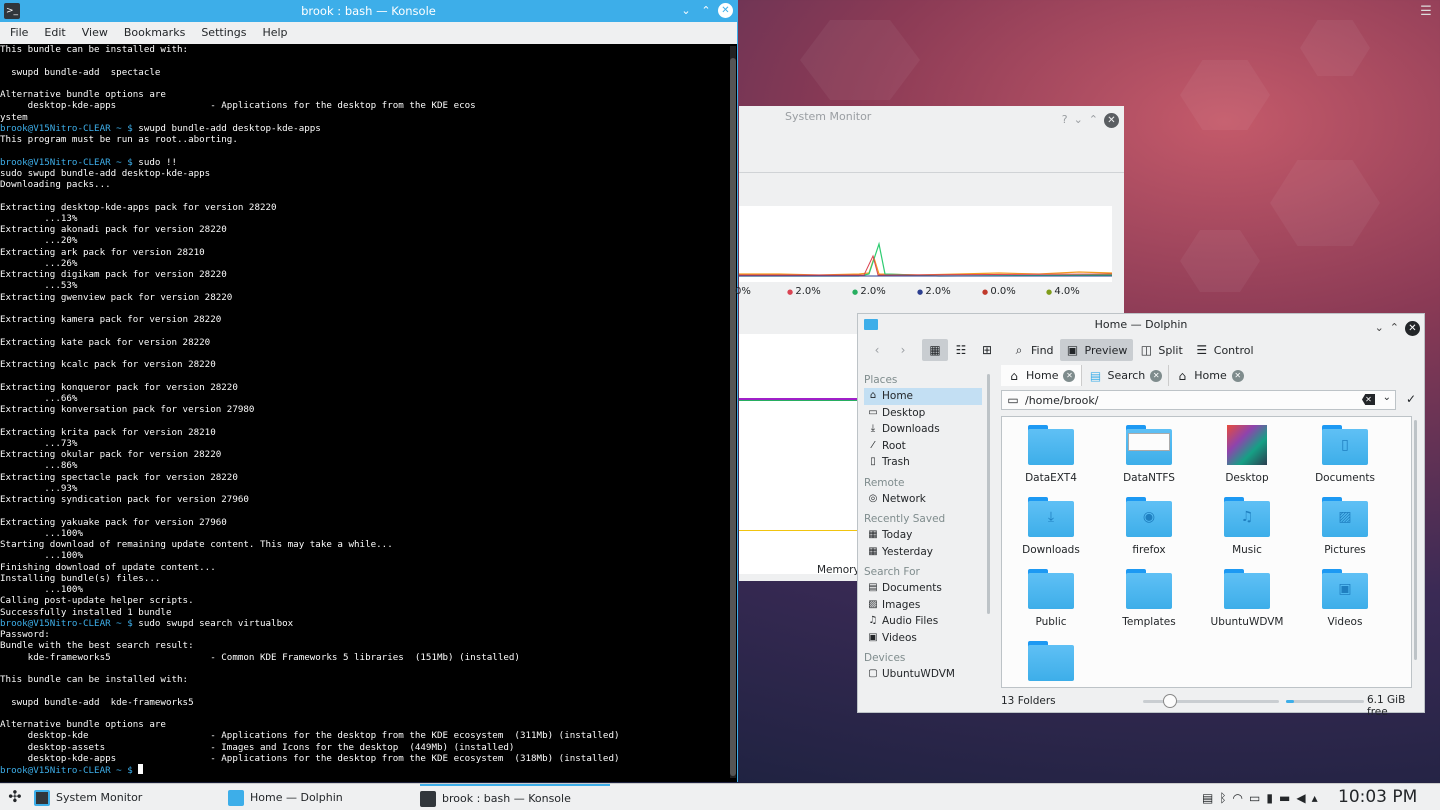 The width and height of the screenshot is (1440, 810). What do you see at coordinates (318, 797) in the screenshot?
I see `task-dolphin: Home — Dolphin` at bounding box center [318, 797].